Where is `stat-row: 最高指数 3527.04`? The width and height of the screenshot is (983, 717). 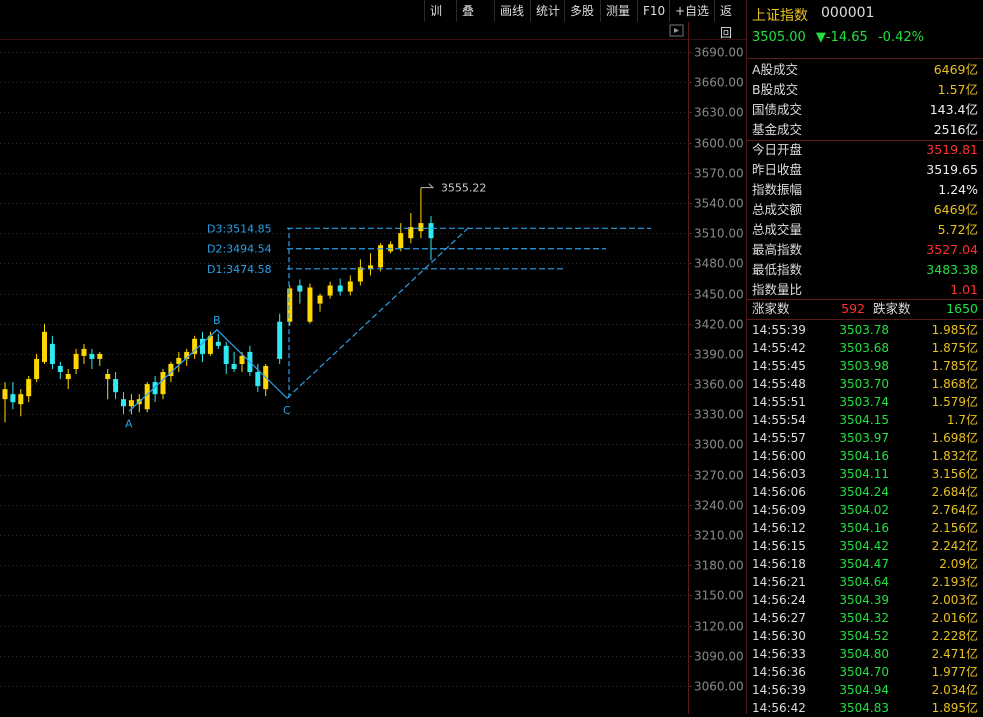 stat-row: 最高指数 3527.04 is located at coordinates (865, 250).